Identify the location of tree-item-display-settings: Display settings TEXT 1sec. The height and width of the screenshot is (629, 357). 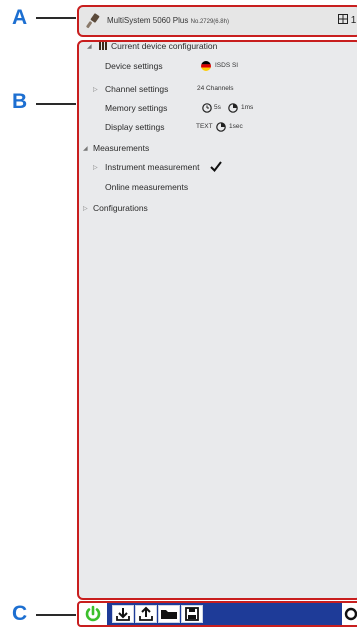
(230, 127).